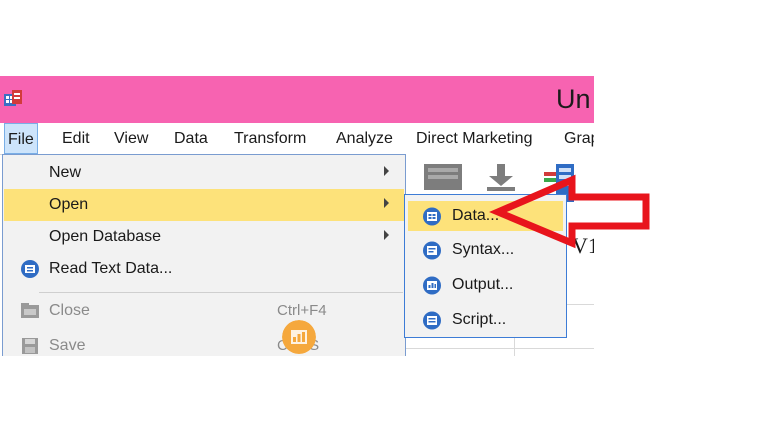  Describe the element at coordinates (204, 205) in the screenshot. I see `file-menu-open: Open` at that location.